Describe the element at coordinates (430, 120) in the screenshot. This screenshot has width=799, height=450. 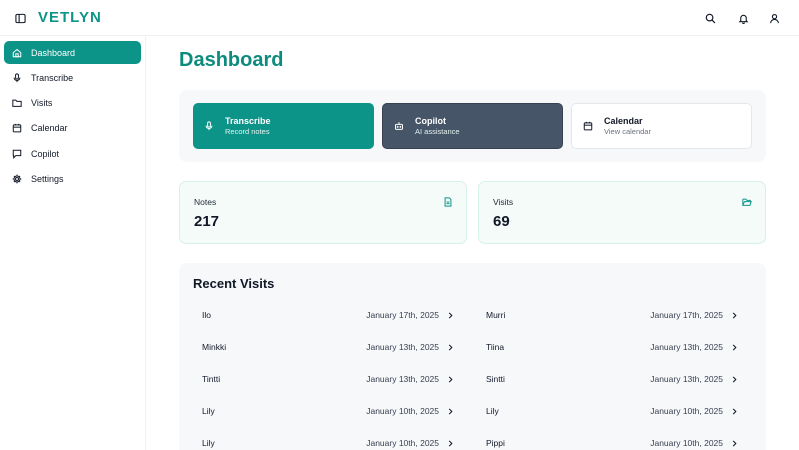
I see `quick-action-title: Copilot` at that location.